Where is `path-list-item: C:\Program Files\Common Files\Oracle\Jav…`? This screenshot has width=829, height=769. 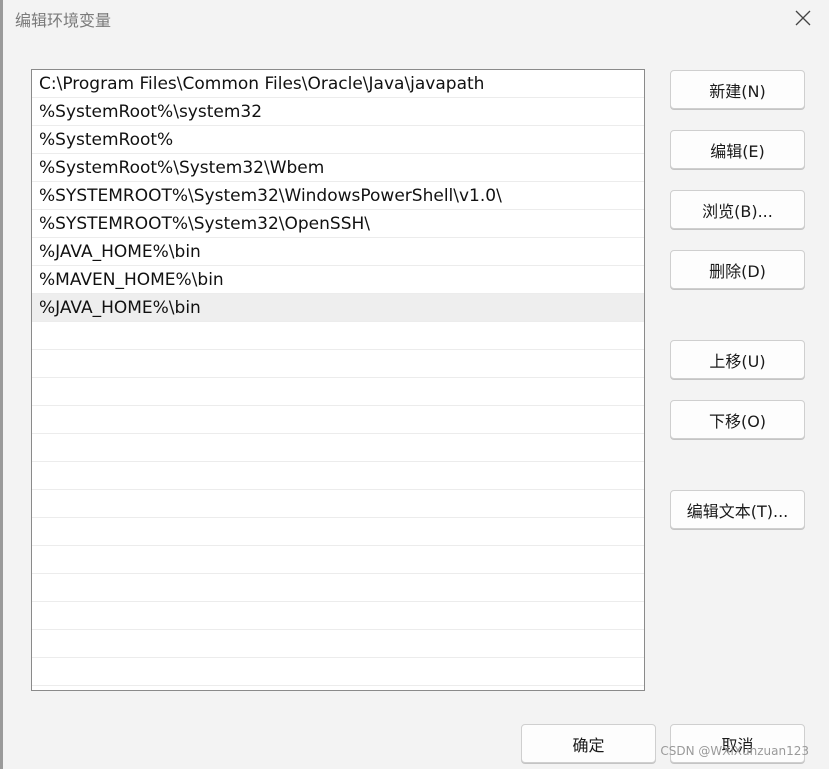
path-list-item: C:\Program Files\Common Files\Oracle\Jav… is located at coordinates (338, 84).